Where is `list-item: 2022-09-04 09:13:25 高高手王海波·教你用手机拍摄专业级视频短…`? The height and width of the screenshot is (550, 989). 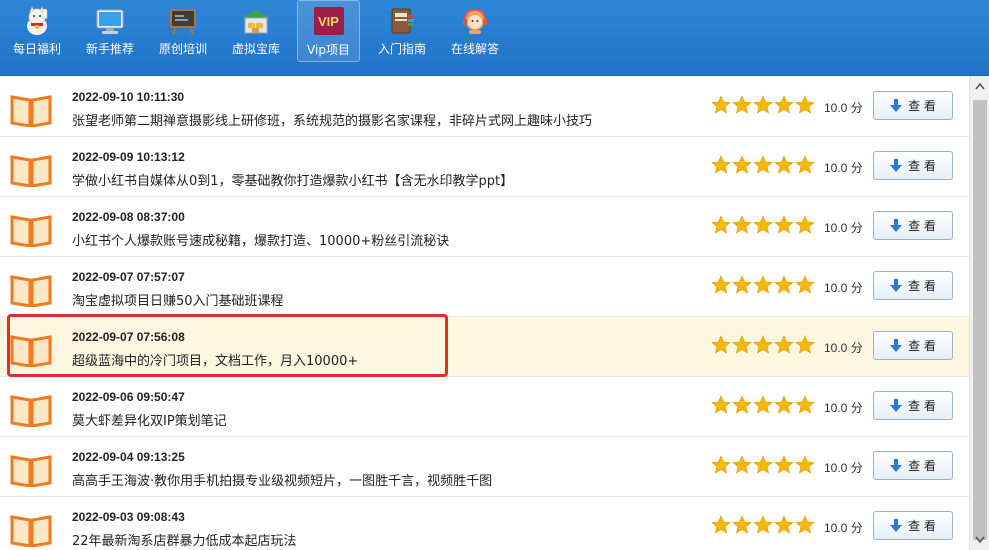 list-item: 2022-09-04 09:13:25 高高手王海波·教你用手机拍摄专业级视频短… is located at coordinates (484, 467).